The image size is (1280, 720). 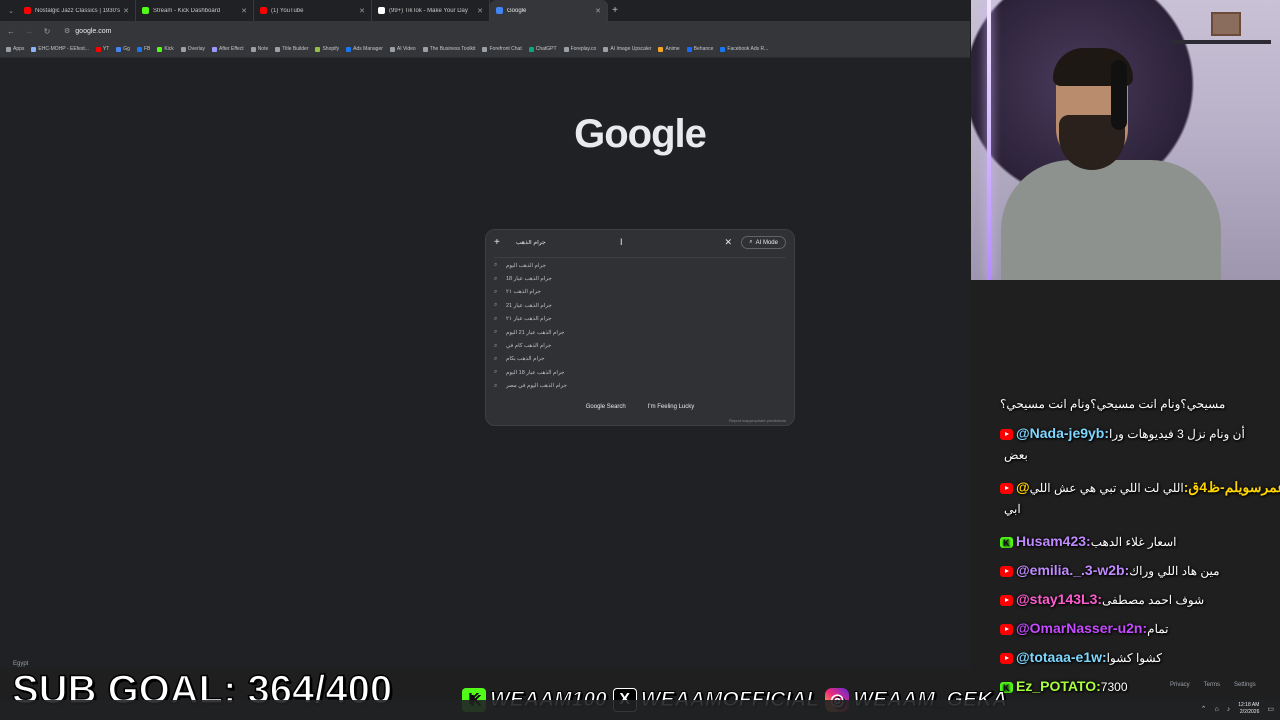 I want to click on bookmark-item: YT, so click(x=102, y=49).